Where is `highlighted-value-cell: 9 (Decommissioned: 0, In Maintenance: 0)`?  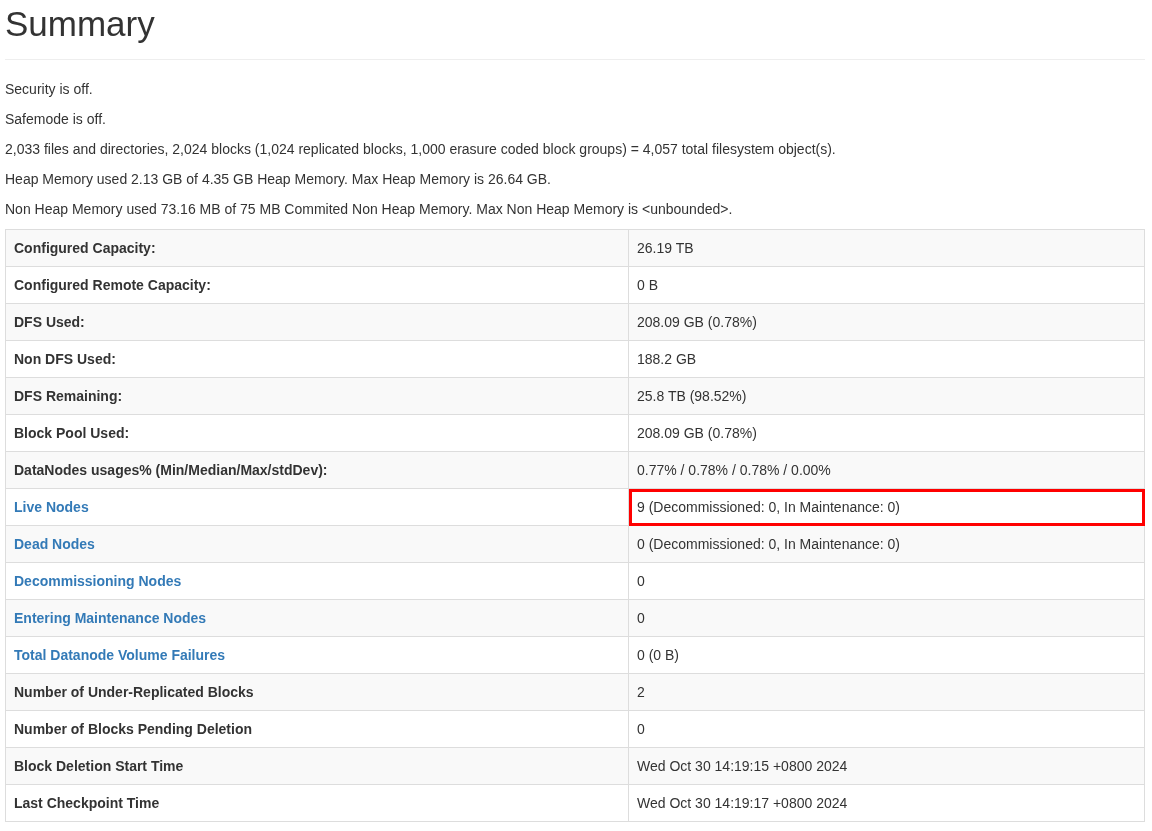 highlighted-value-cell: 9 (Decommissioned: 0, In Maintenance: 0) is located at coordinates (886, 507).